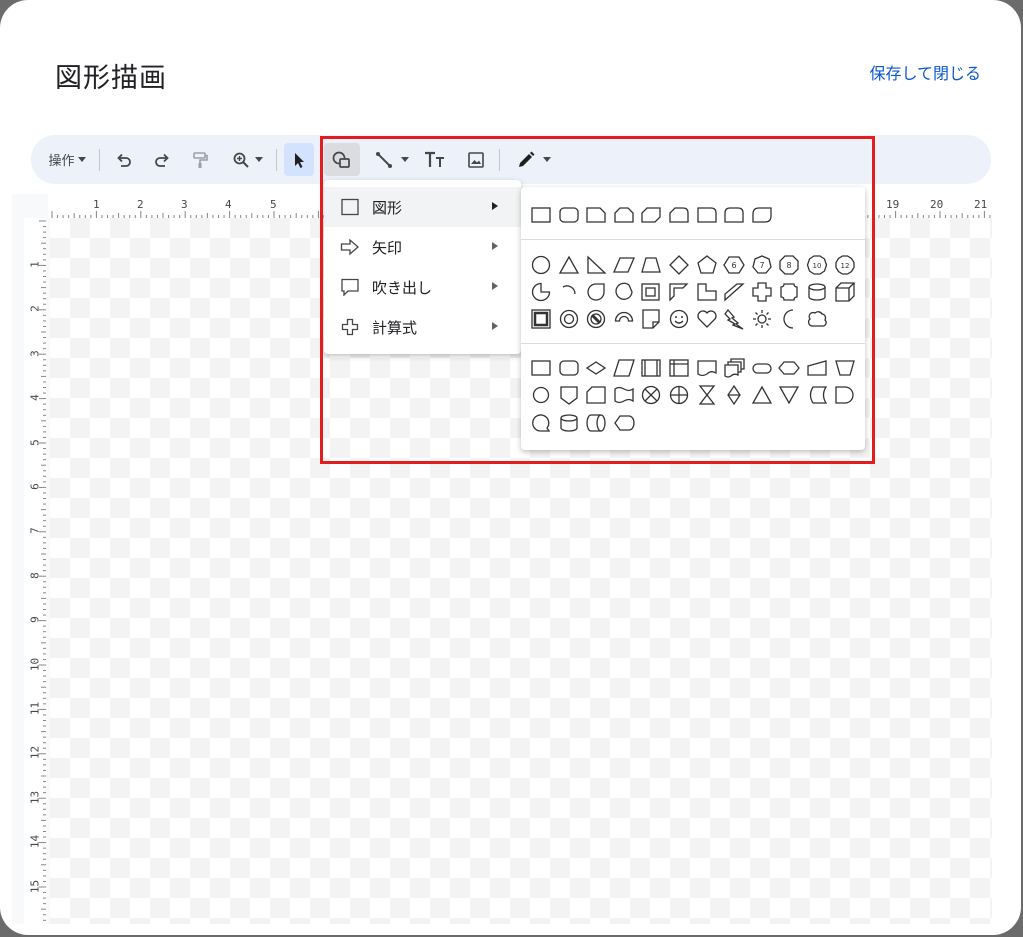 The image size is (1023, 937). I want to click on shape-delay, so click(845, 395).